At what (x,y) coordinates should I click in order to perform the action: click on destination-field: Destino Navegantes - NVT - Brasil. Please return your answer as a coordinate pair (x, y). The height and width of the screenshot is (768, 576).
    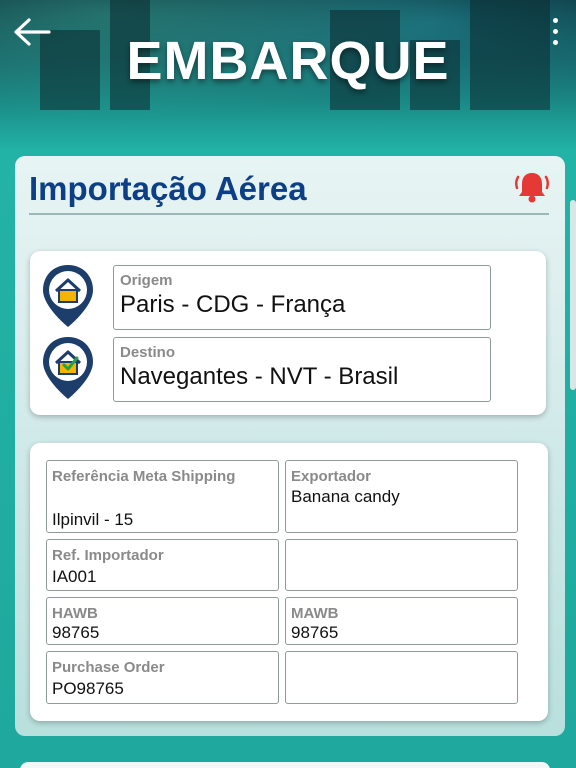
    Looking at the image, I should click on (302, 369).